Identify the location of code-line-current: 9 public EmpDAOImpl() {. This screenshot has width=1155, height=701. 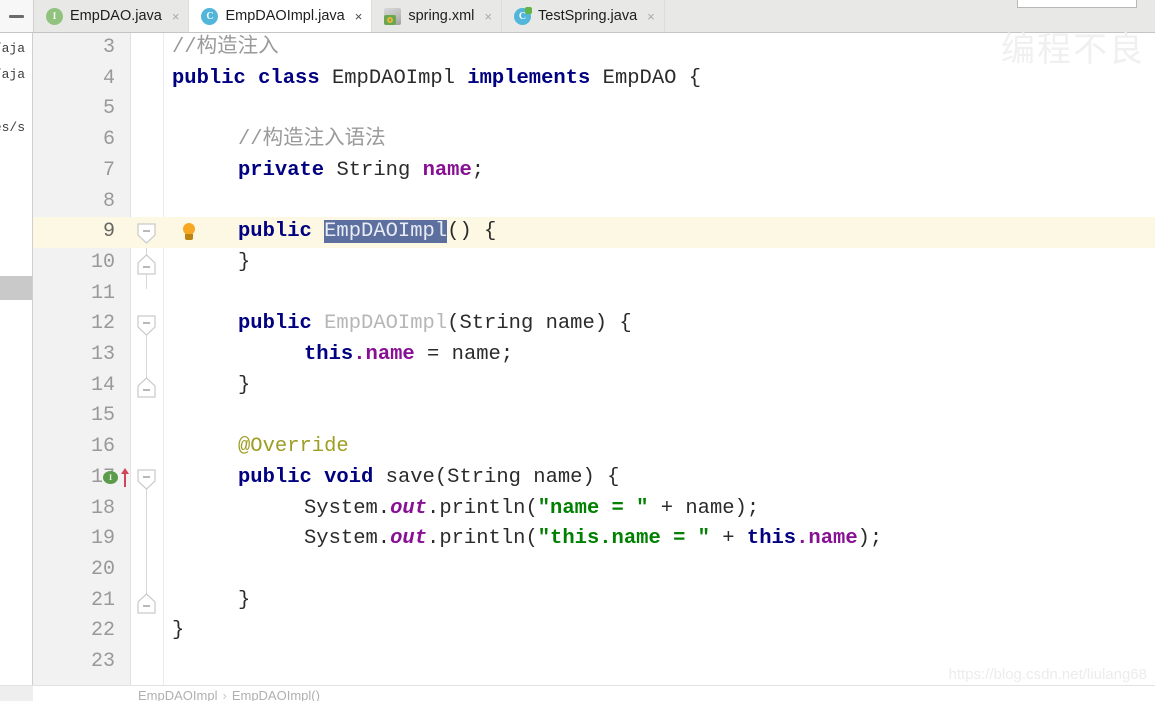
(594, 232).